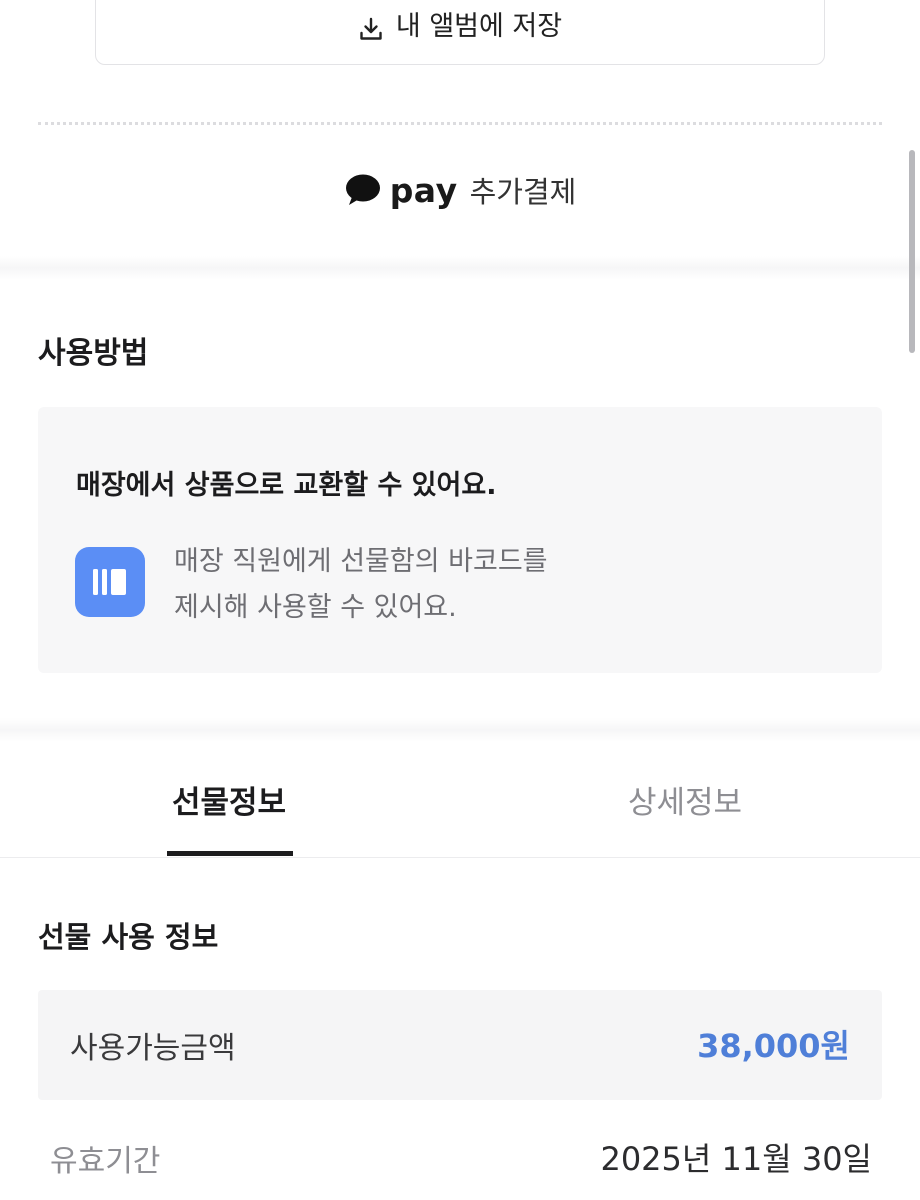  Describe the element at coordinates (685, 799) in the screenshot. I see `tab-detail-info: 상세정보` at that location.